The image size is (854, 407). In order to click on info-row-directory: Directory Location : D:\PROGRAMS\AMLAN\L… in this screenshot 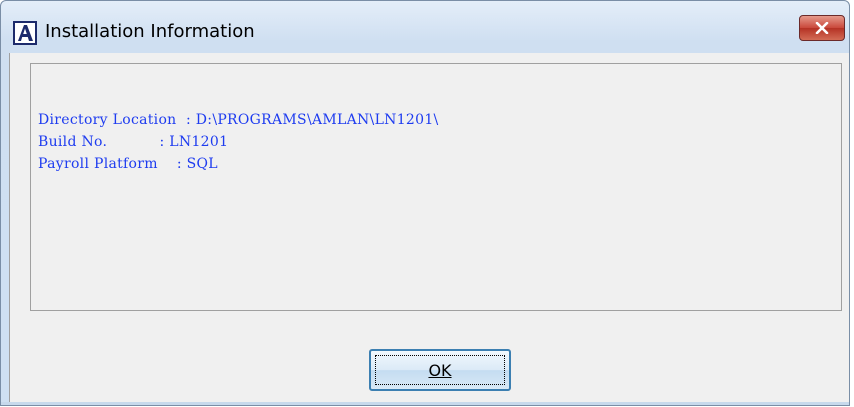, I will do `click(238, 120)`.